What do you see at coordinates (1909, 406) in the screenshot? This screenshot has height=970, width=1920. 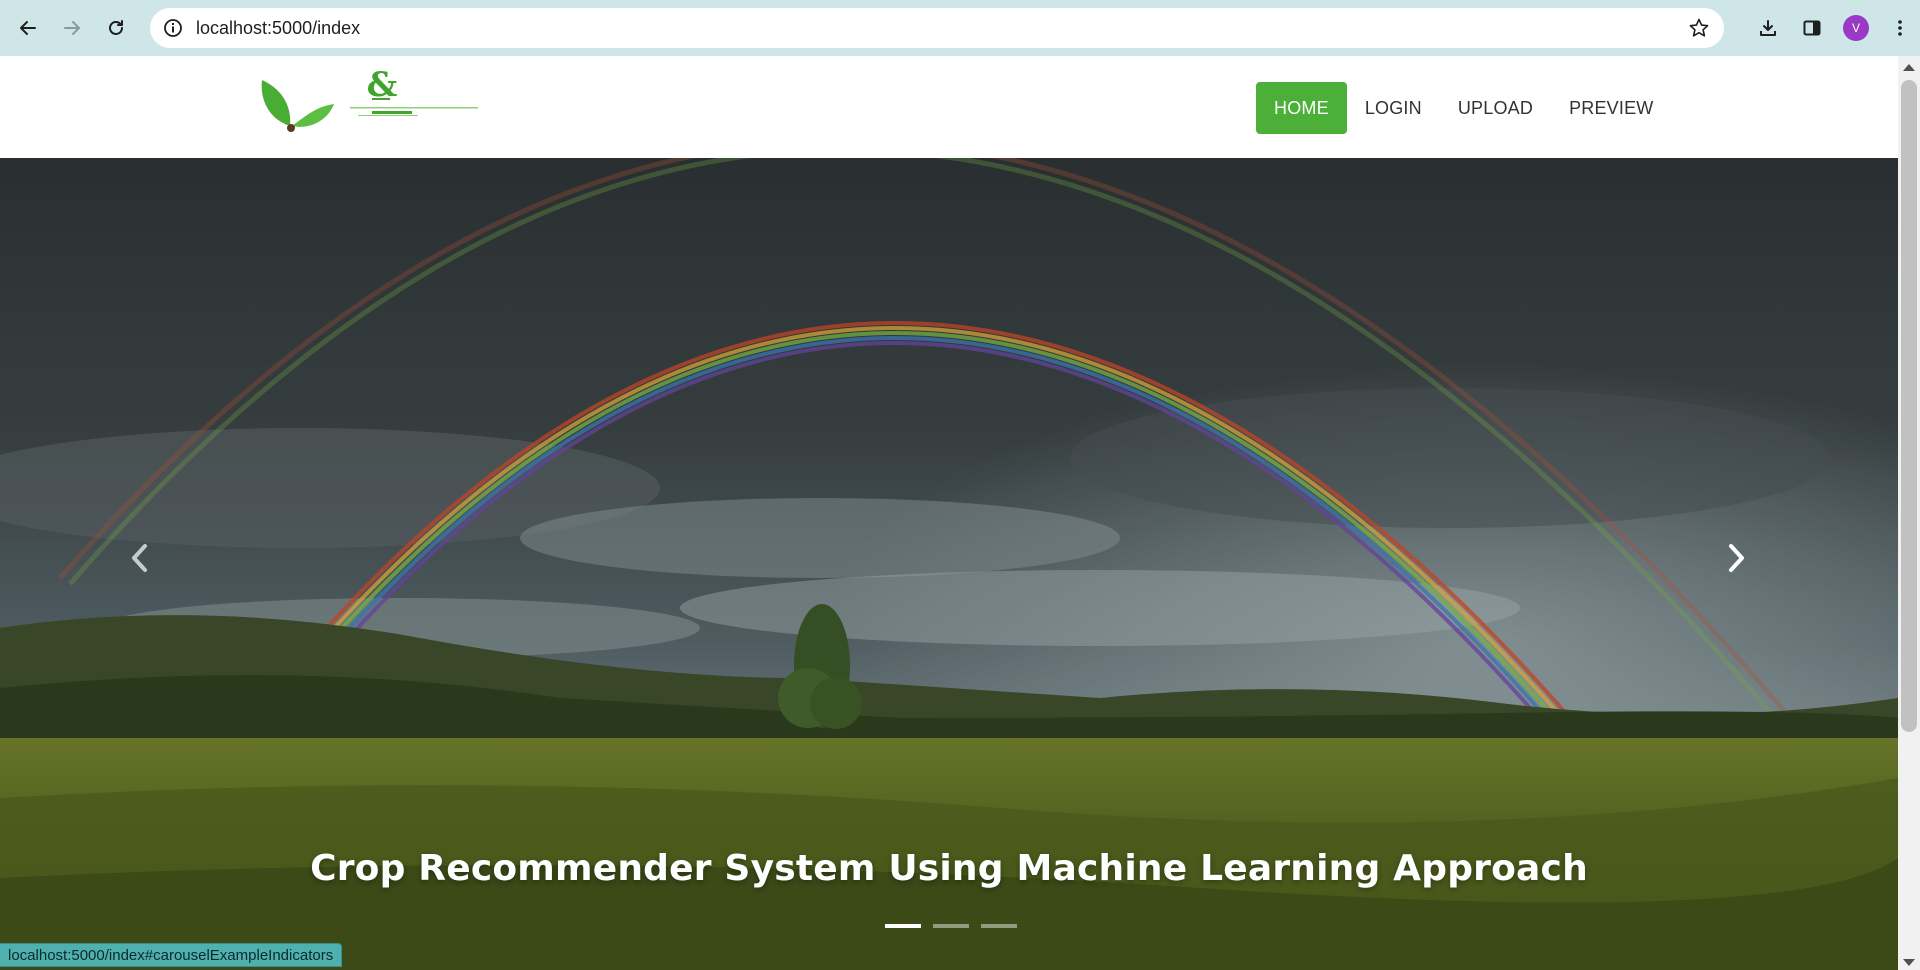 I see `scrollbar-thumb` at bounding box center [1909, 406].